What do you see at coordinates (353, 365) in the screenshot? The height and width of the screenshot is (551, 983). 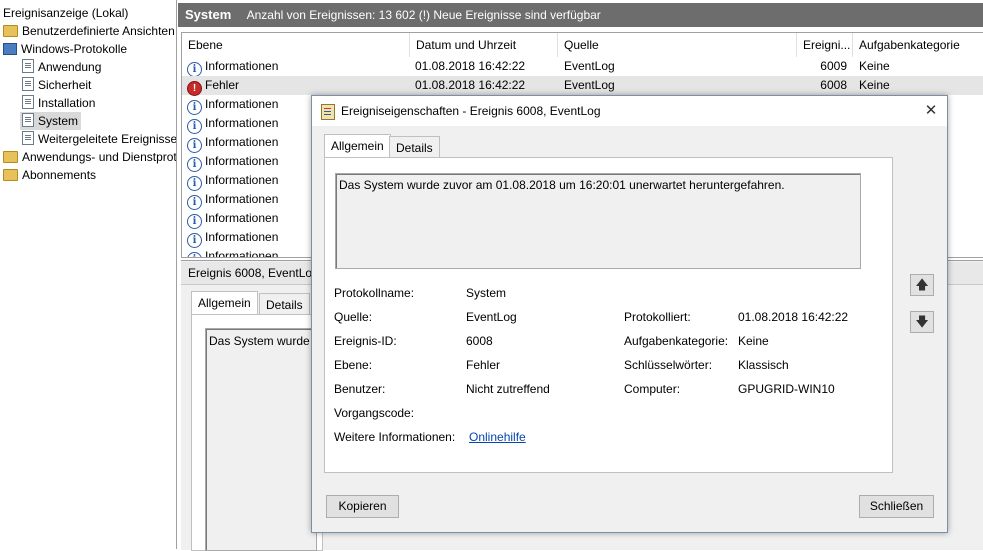 I see `level-label: Ebene:` at bounding box center [353, 365].